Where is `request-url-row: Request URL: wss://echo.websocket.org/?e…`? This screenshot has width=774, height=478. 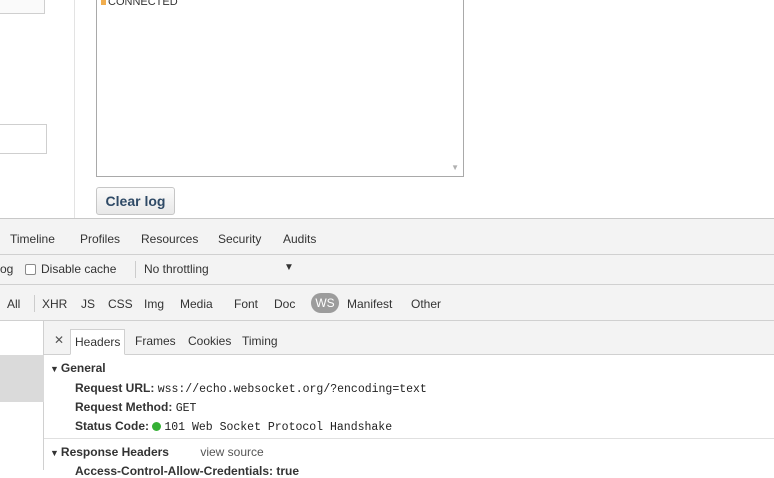 request-url-row: Request URL: wss://echo.websocket.org/?e… is located at coordinates (251, 388).